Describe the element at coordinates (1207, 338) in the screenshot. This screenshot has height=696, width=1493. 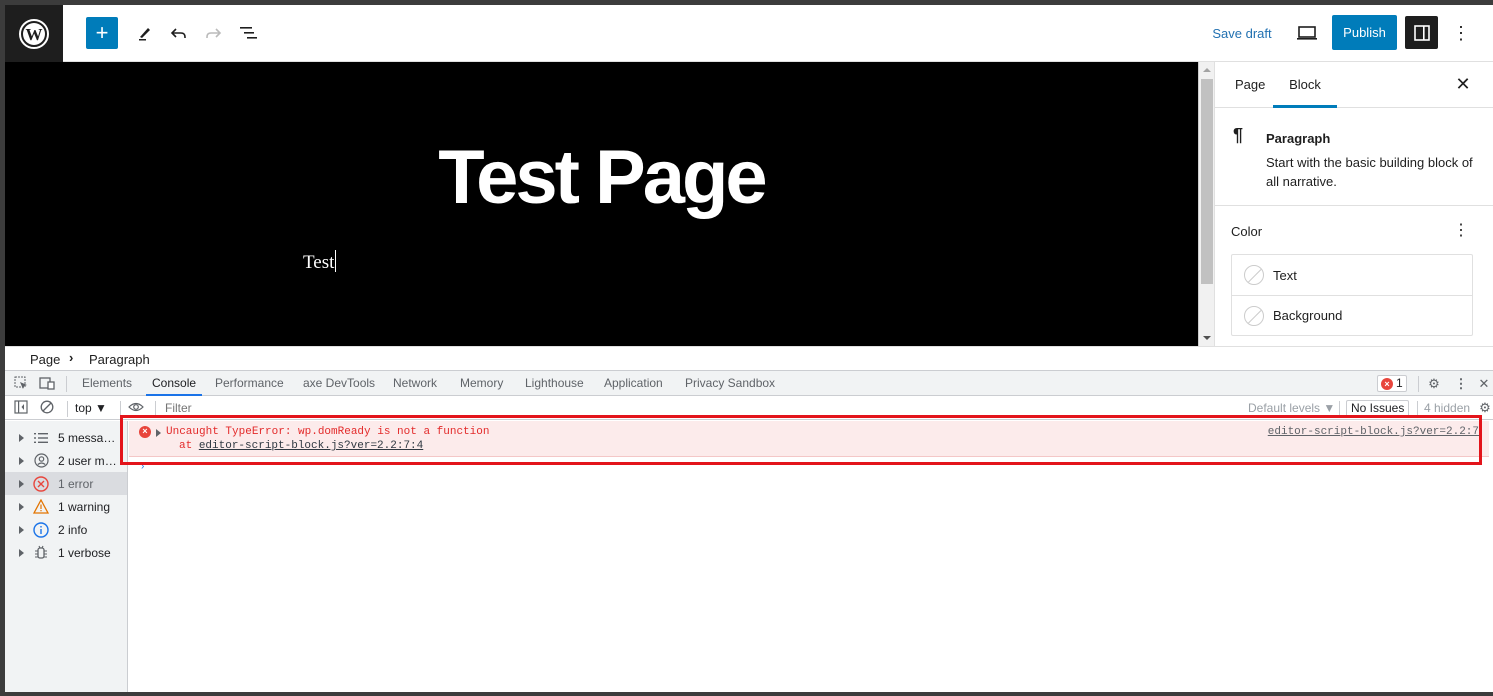
I see `scroll-down-icon` at that location.